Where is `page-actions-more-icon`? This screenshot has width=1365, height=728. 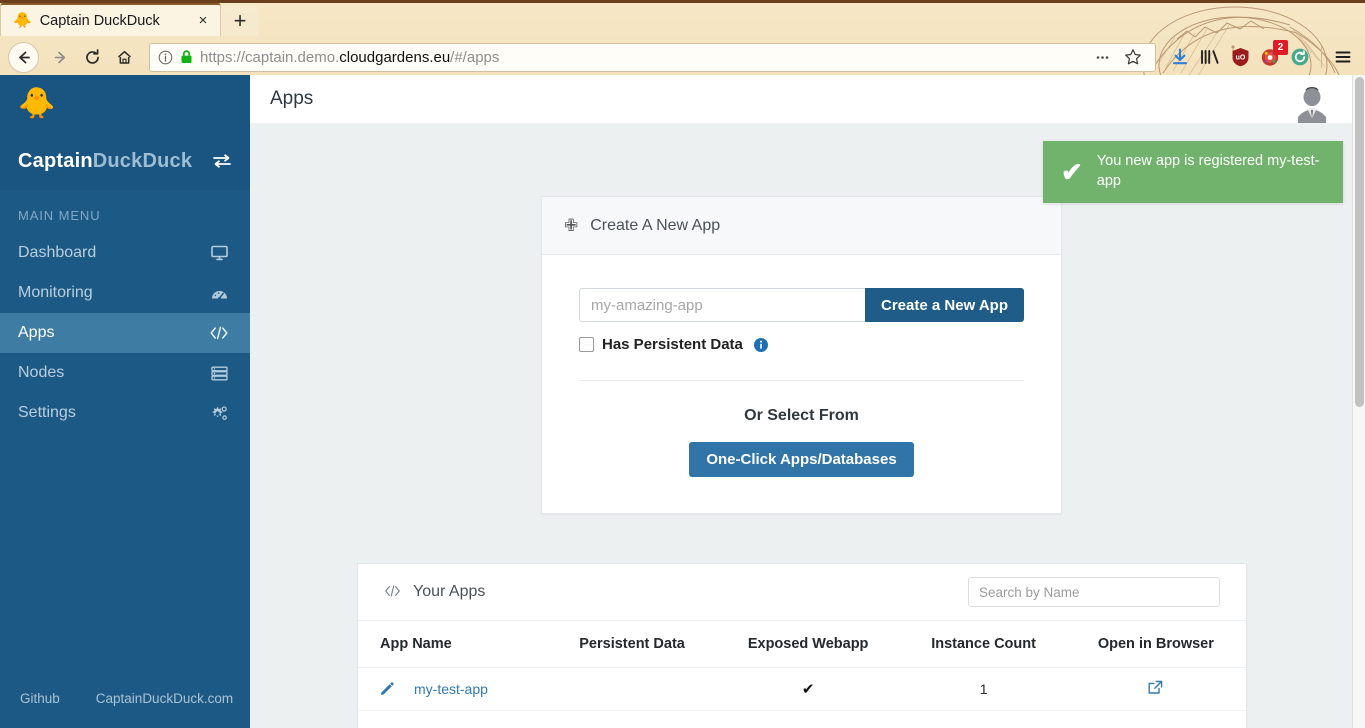 page-actions-more-icon is located at coordinates (1102, 57).